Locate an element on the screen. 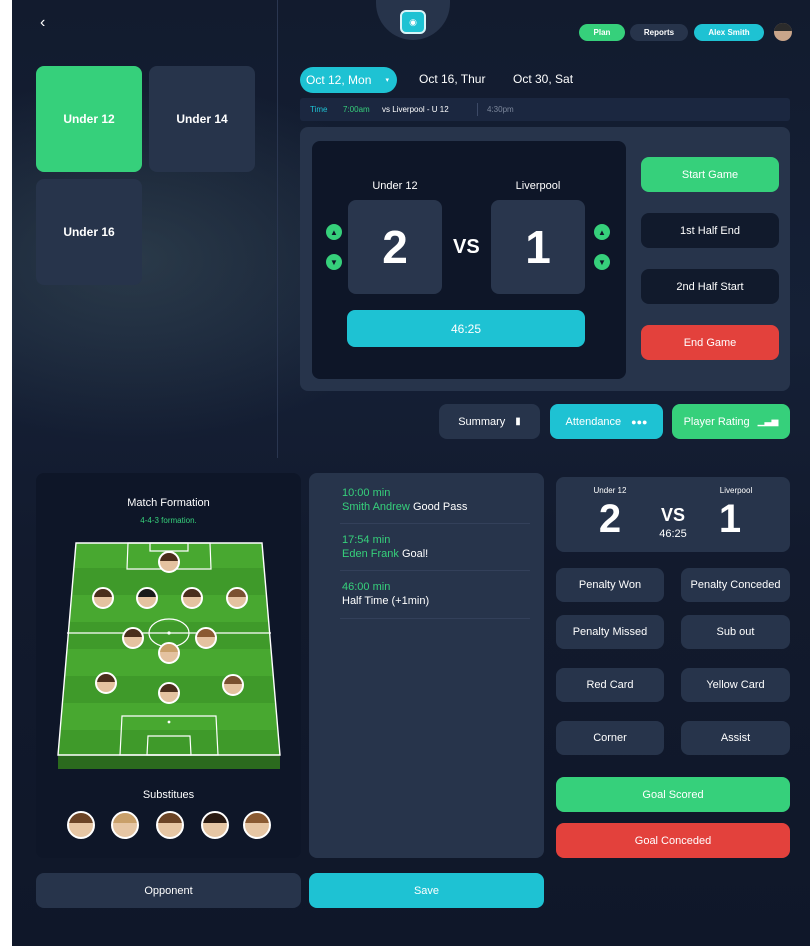 The width and height of the screenshot is (810, 946). feed-event: Goal! is located at coordinates (415, 554).